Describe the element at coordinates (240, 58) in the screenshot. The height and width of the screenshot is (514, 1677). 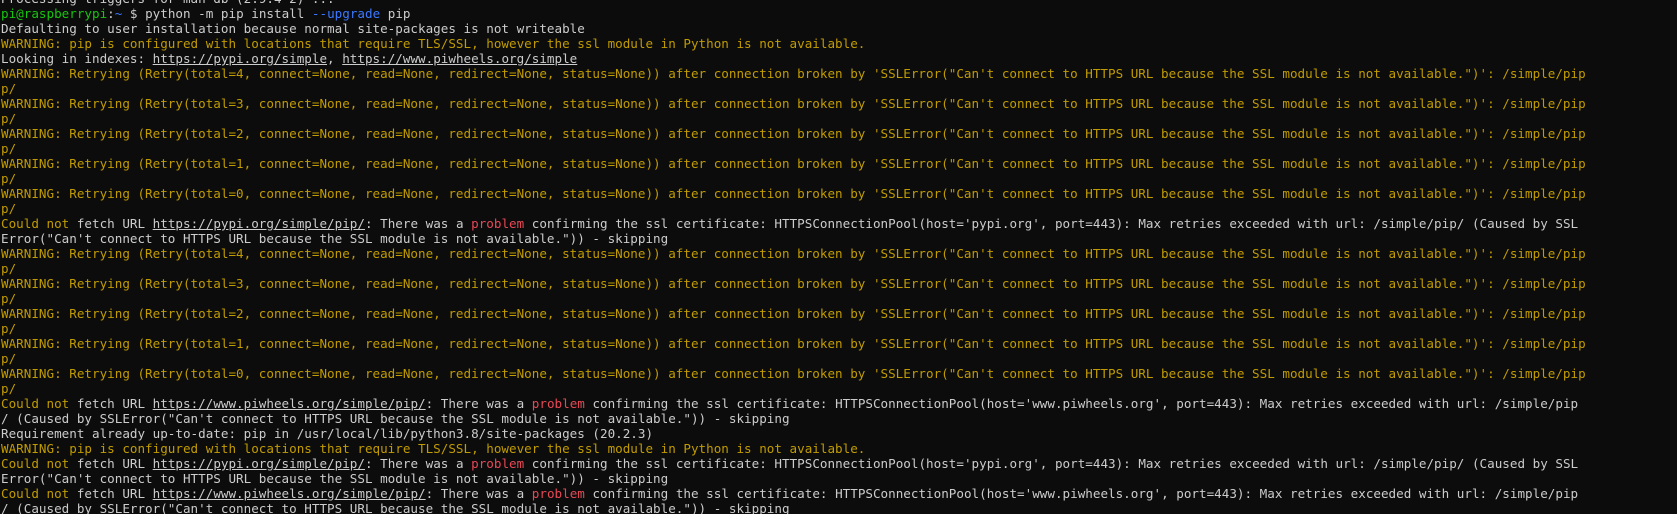
I see `url-link: https://pypi.org/simple` at that location.